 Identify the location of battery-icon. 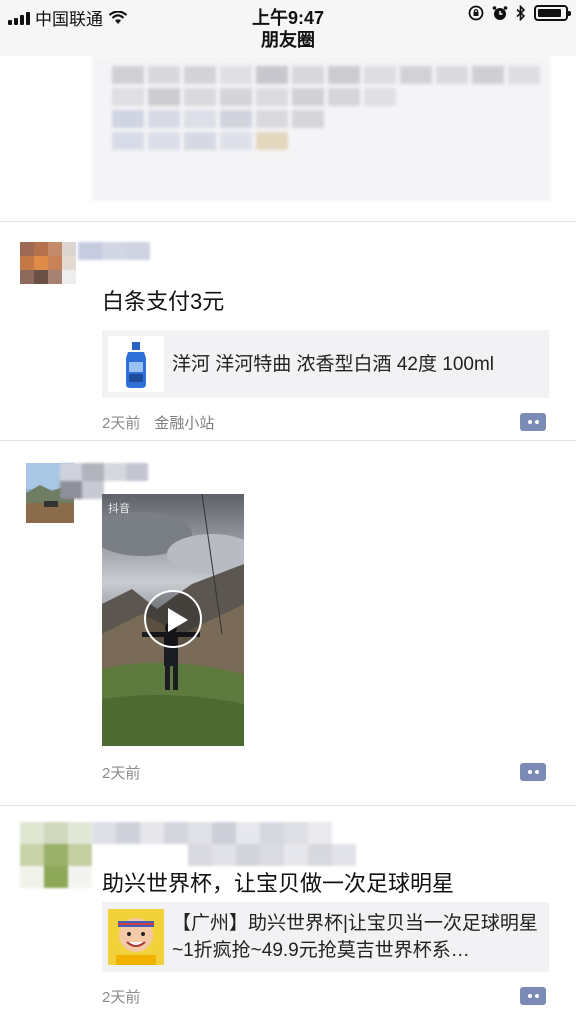
(552, 13).